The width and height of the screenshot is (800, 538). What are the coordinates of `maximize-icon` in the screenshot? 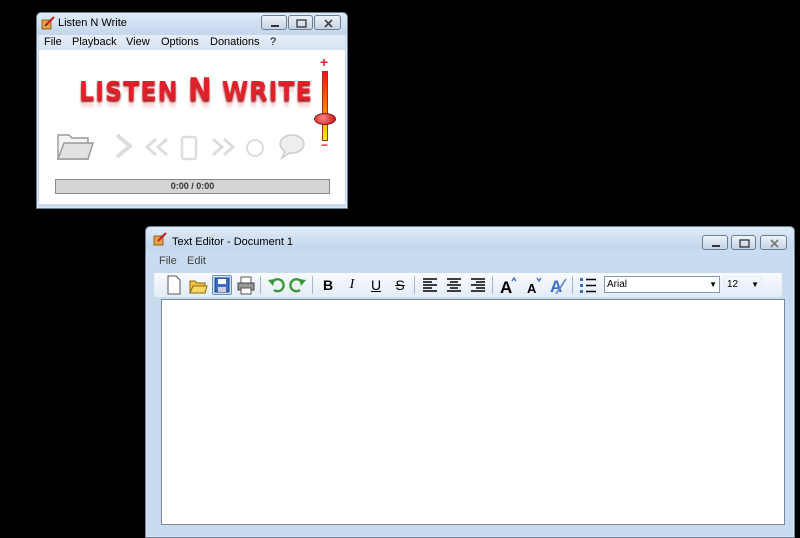 It's located at (301, 23).